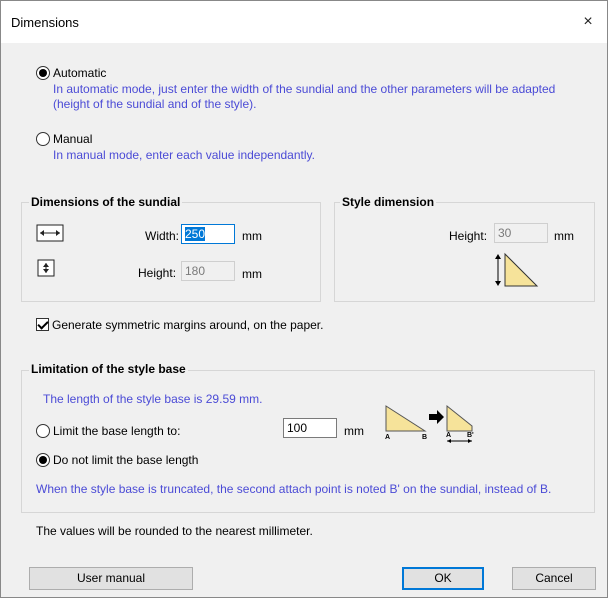 The height and width of the screenshot is (598, 608). I want to click on diagram-label-b2: B', so click(470, 435).